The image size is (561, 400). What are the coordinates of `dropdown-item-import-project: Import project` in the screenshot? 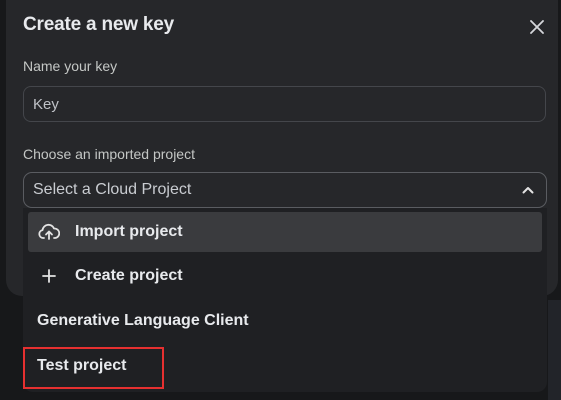 It's located at (285, 232).